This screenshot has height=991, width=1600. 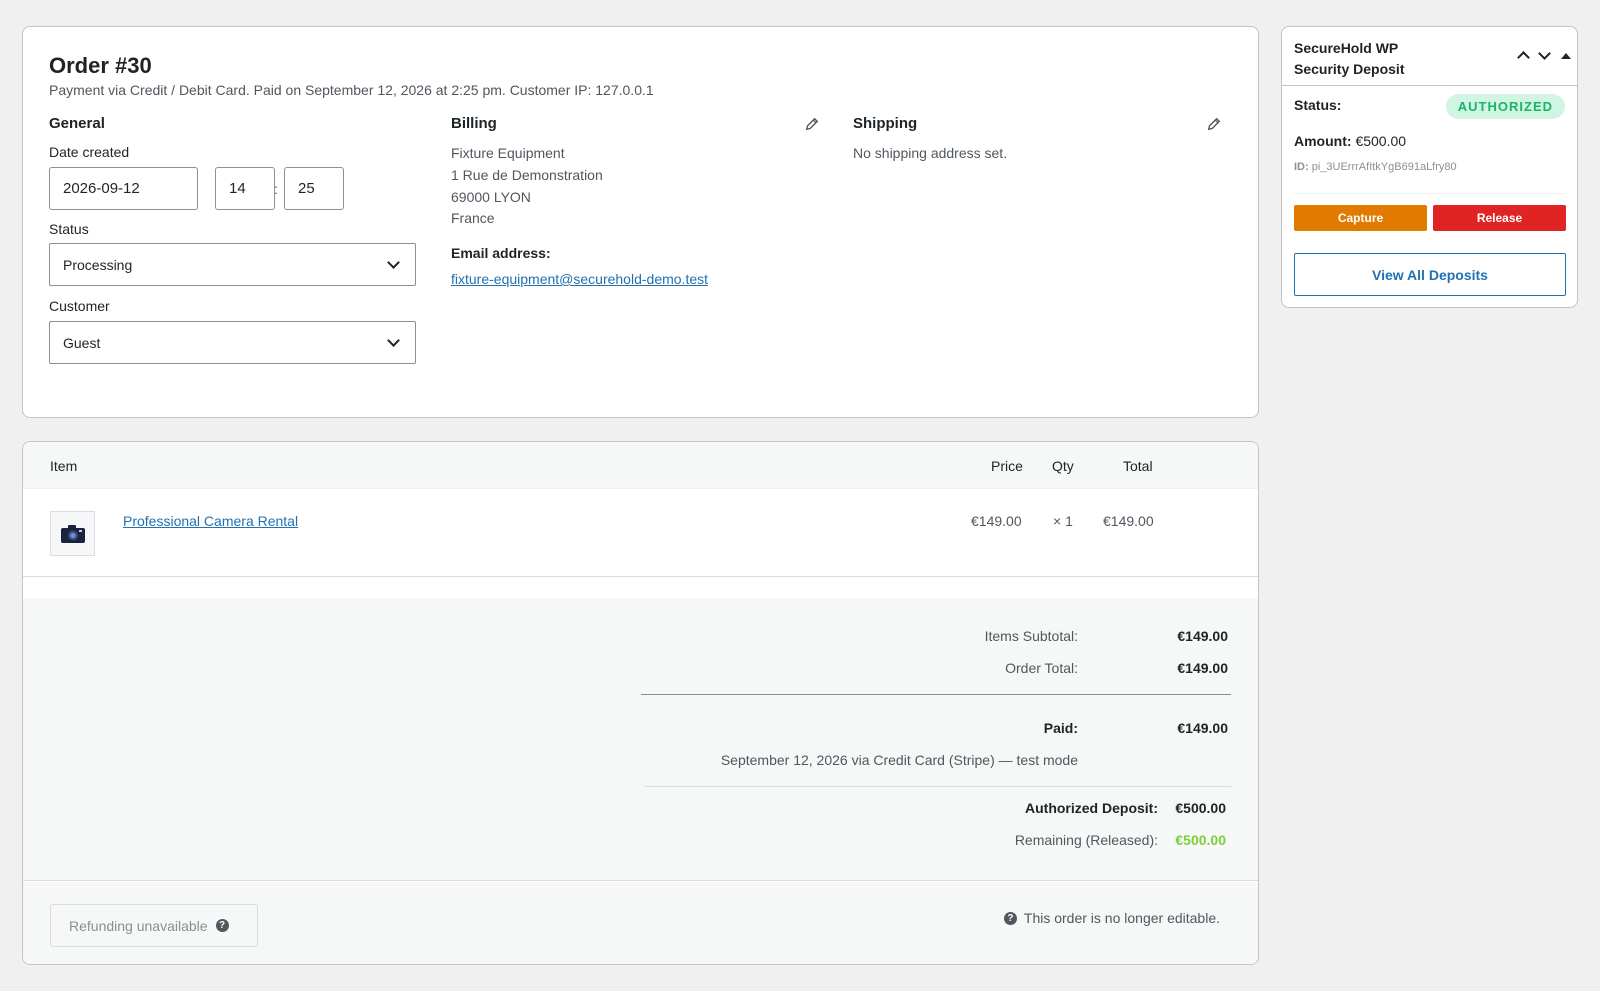 I want to click on item-total: €149.00, so click(x=1128, y=521).